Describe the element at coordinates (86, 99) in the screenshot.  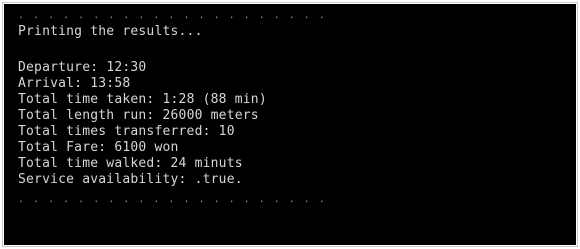
I see `result-label: Total time taken:` at that location.